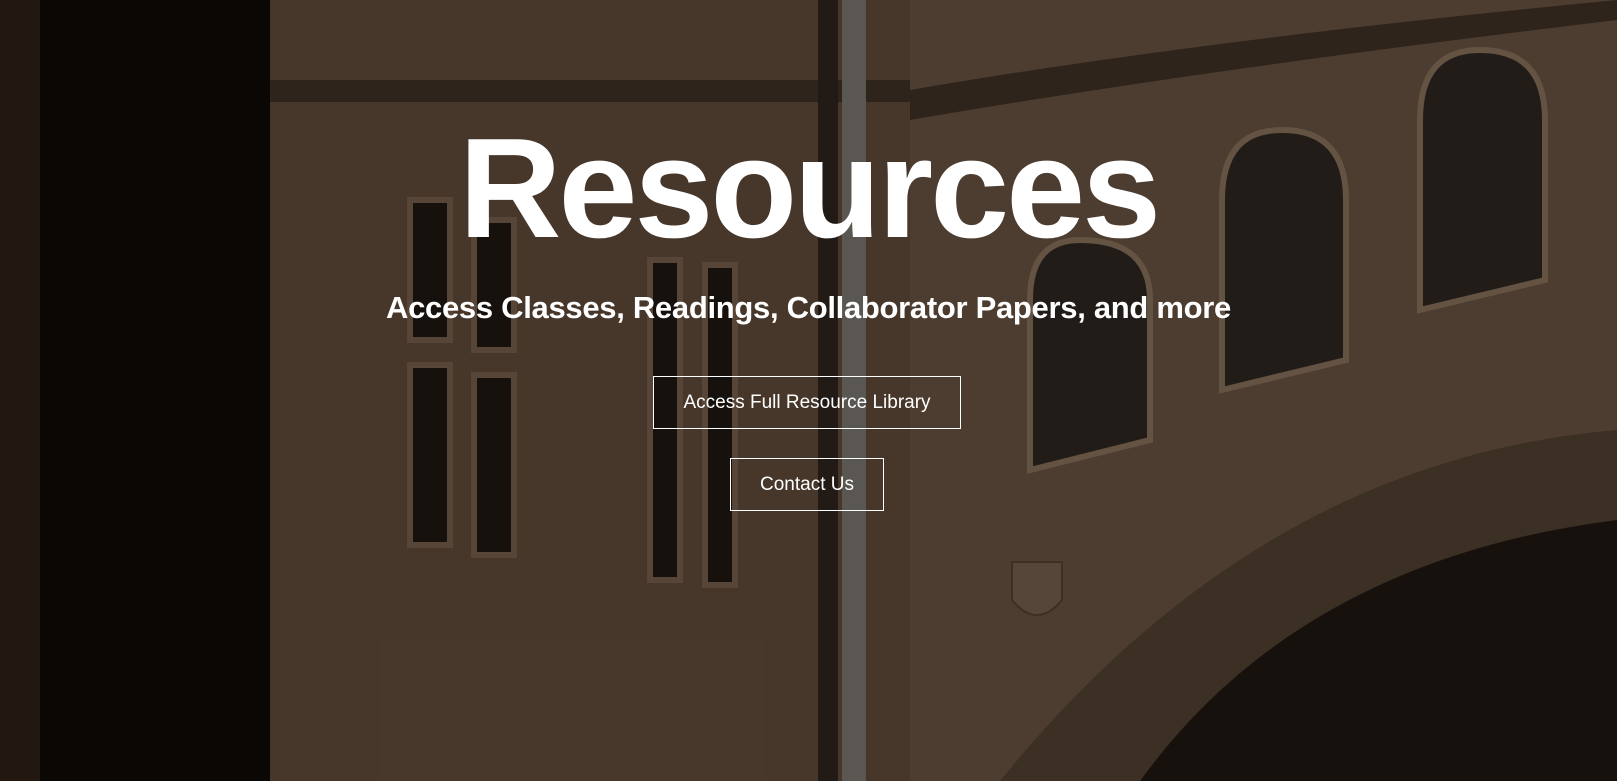  What do you see at coordinates (809, 188) in the screenshot?
I see `page-title: Resources` at bounding box center [809, 188].